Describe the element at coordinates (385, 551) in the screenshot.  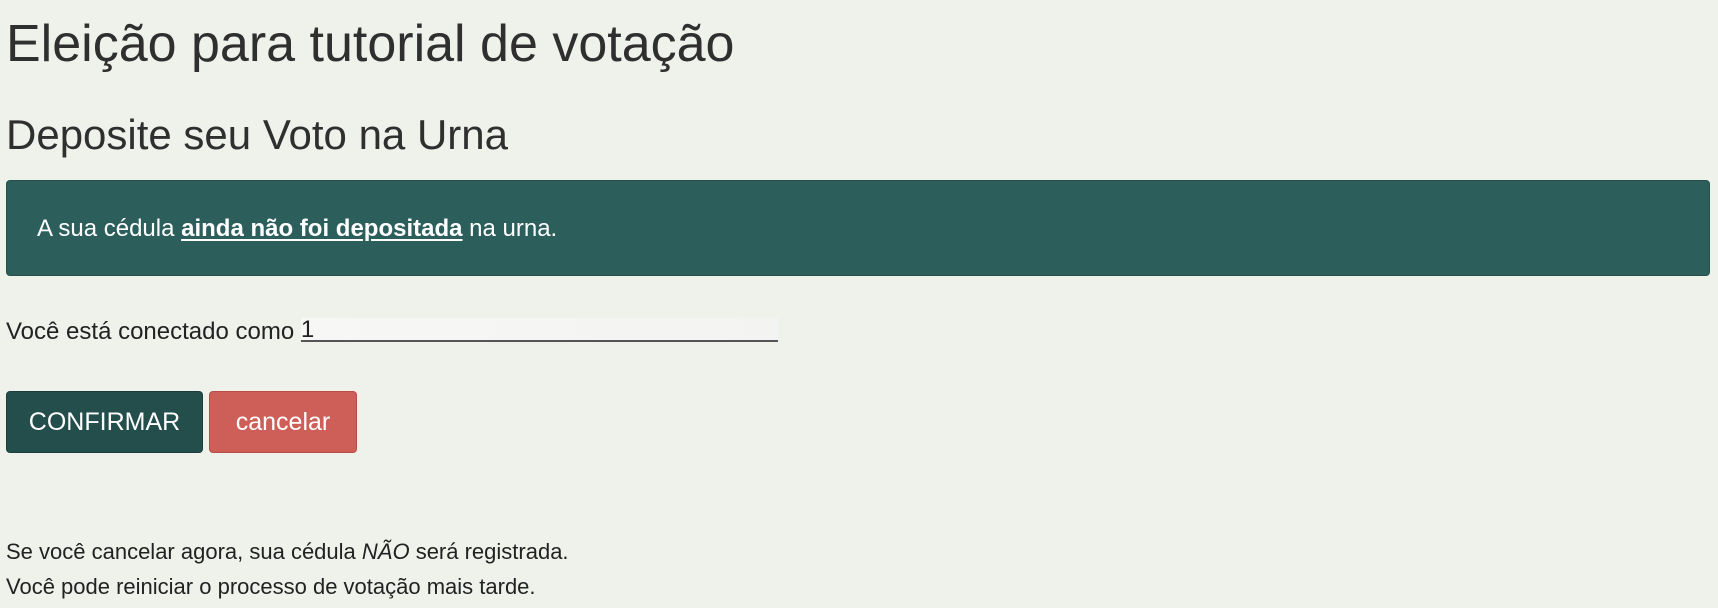
I see `note-line1-emphasis: NÃO` at that location.